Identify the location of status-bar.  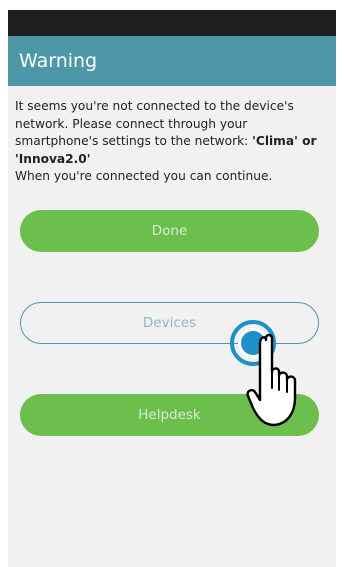
(172, 23).